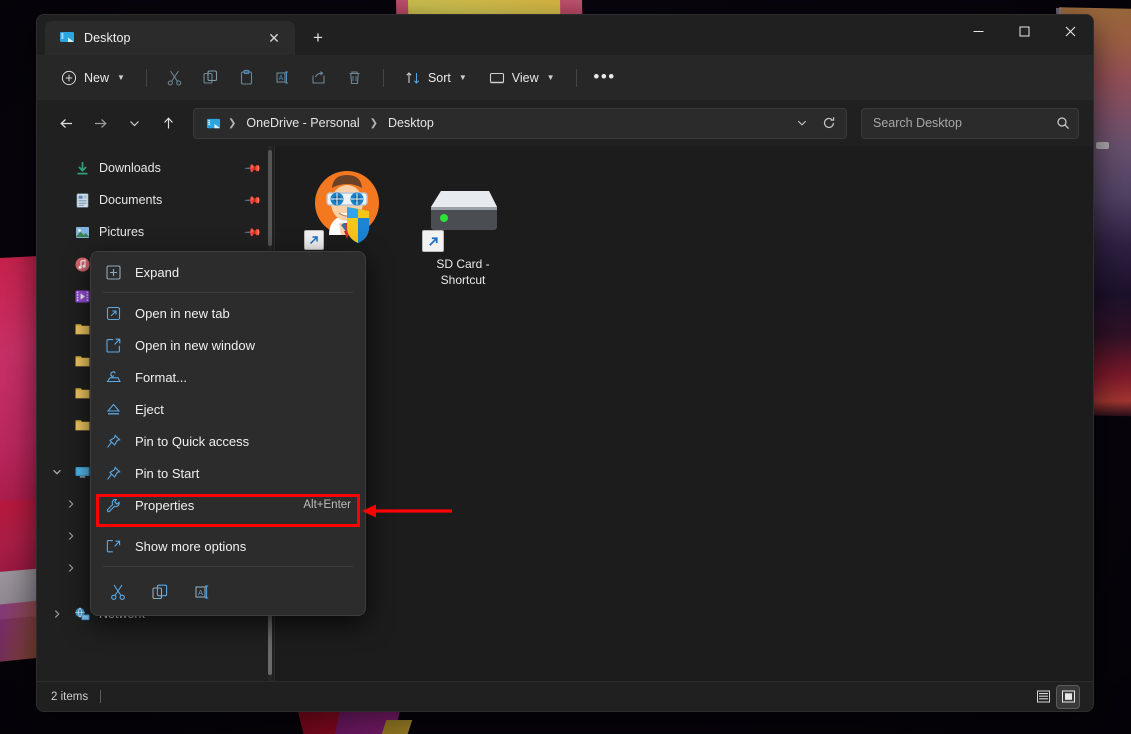  What do you see at coordinates (100, 123) in the screenshot?
I see `forward-button` at bounding box center [100, 123].